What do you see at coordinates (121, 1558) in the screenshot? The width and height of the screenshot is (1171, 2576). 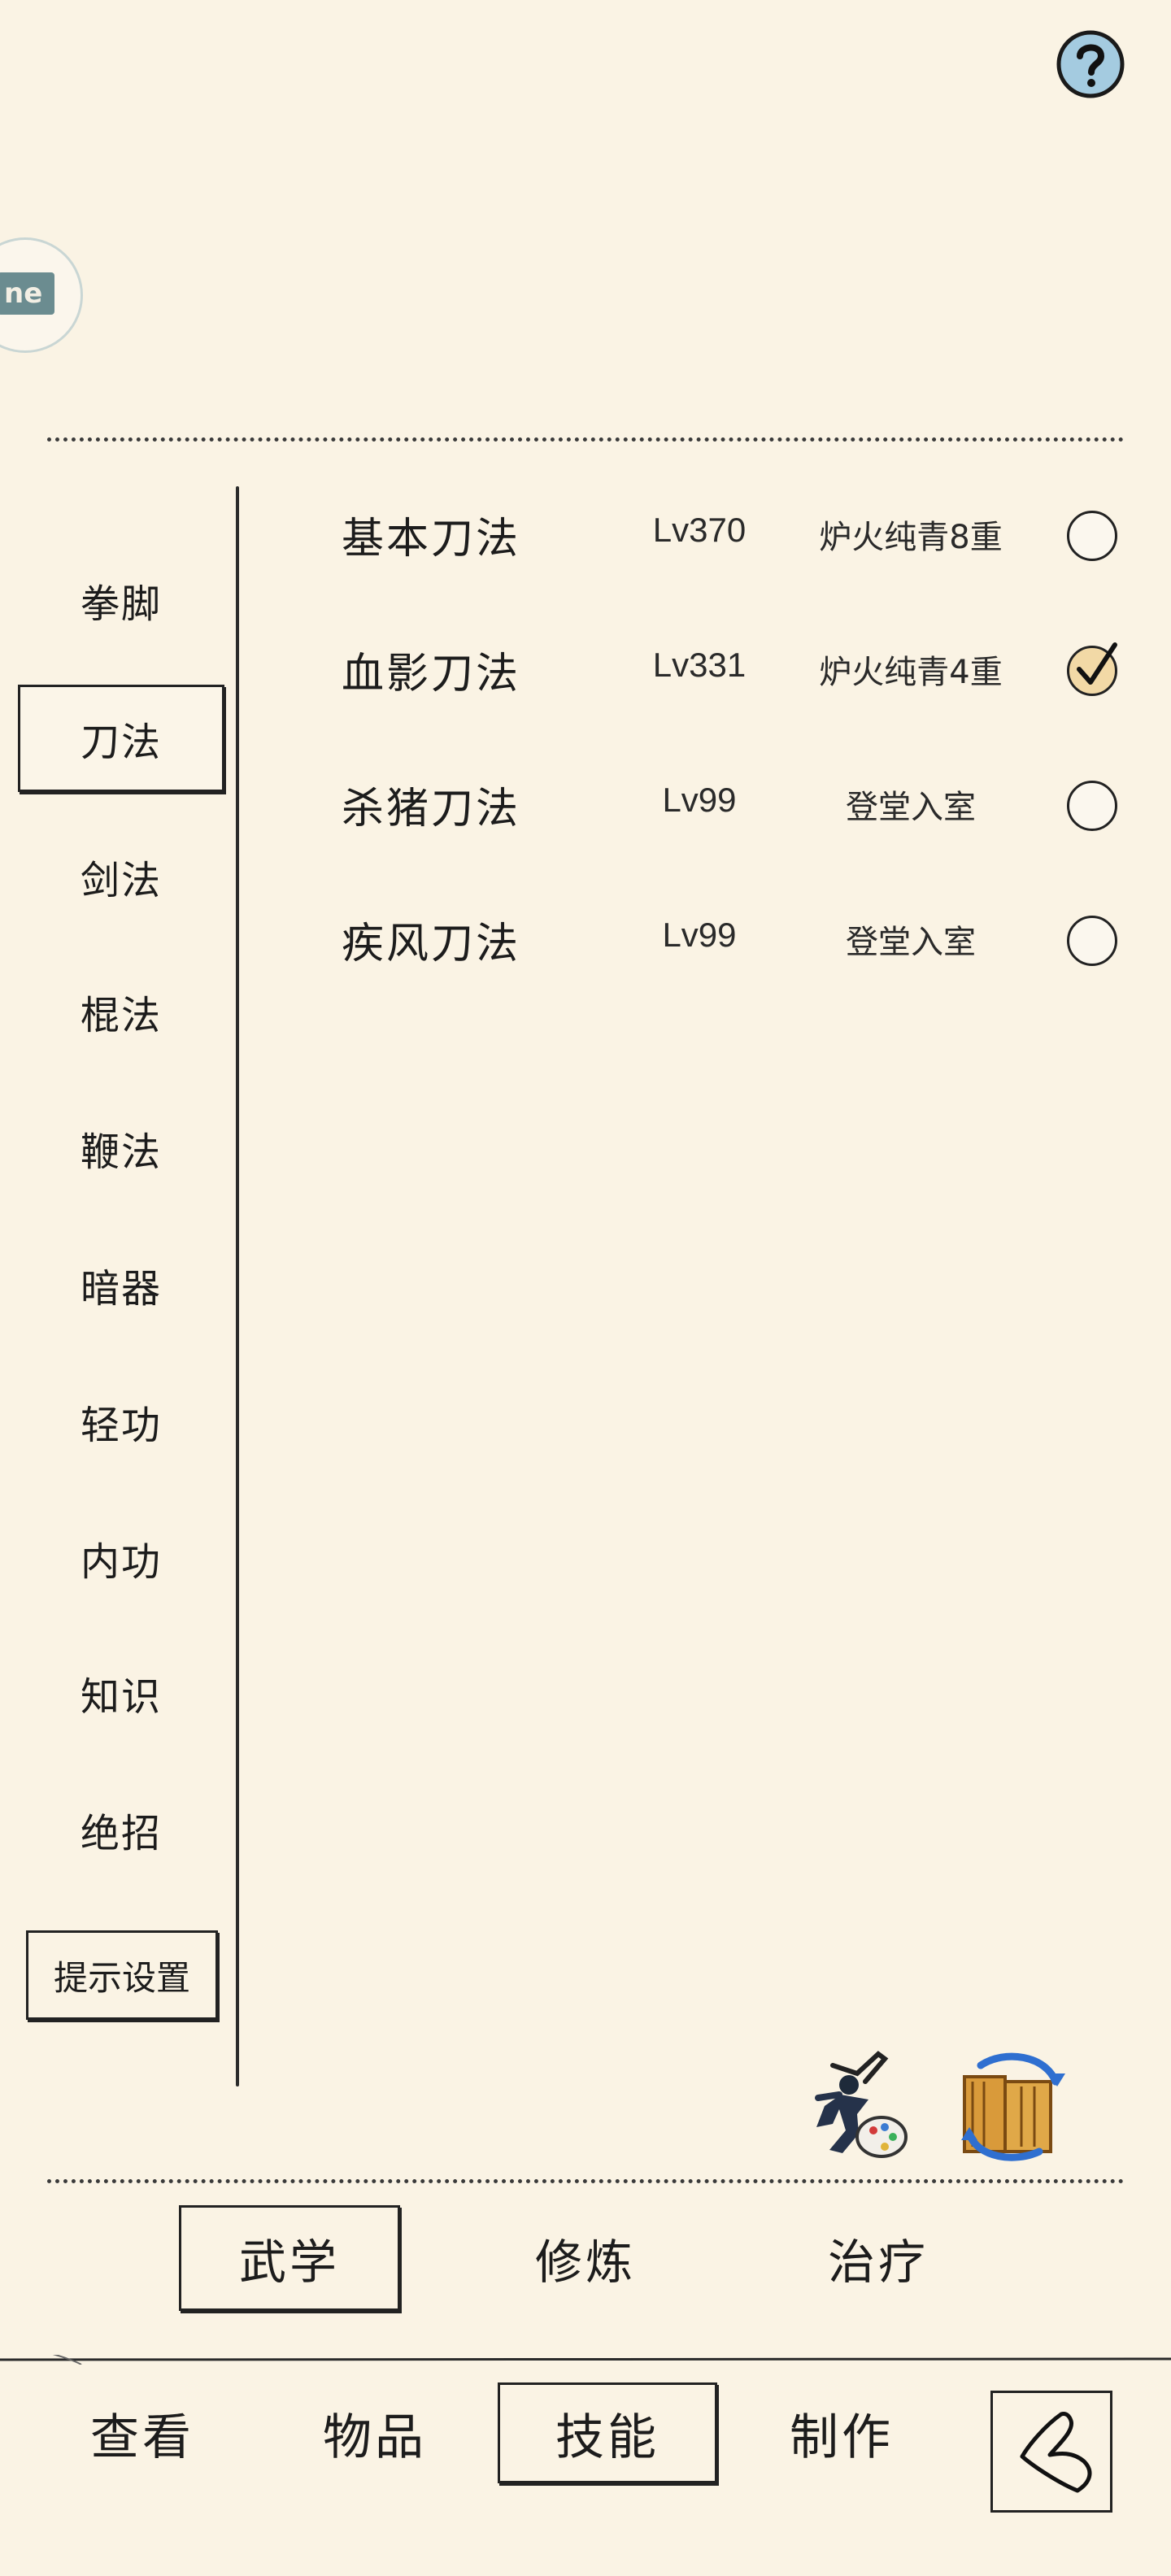 I see `category-neigong: 内功` at bounding box center [121, 1558].